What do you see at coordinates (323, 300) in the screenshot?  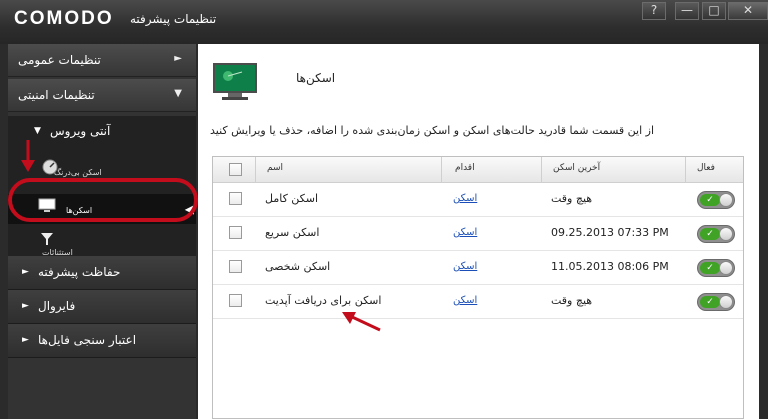 I see `scan-name: اسکن برای دریافت آپدیت` at bounding box center [323, 300].